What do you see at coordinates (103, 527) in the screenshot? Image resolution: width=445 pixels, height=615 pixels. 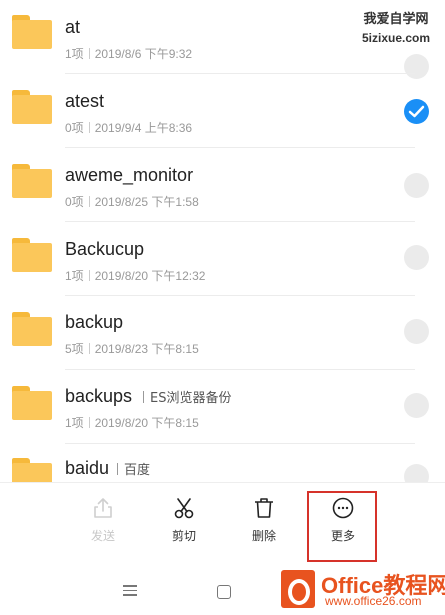 I see `send-button: 发送` at bounding box center [103, 527].